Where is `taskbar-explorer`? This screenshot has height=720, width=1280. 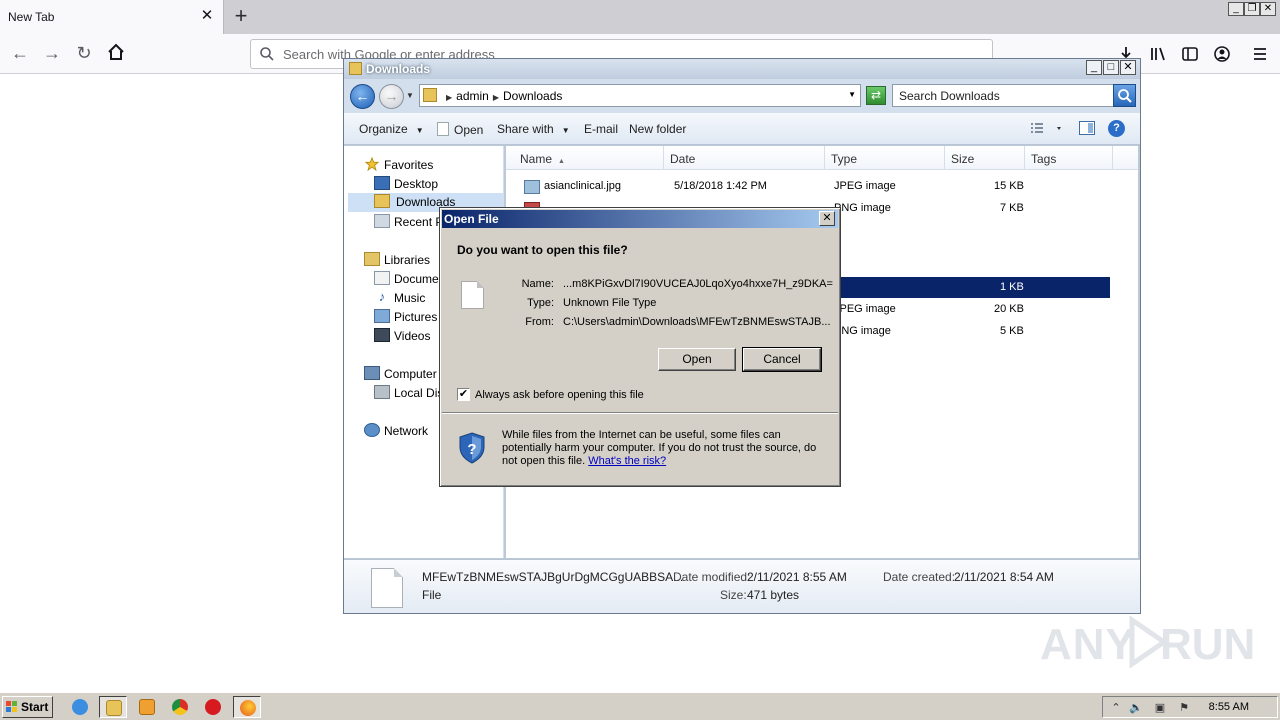
taskbar-explorer is located at coordinates (113, 707).